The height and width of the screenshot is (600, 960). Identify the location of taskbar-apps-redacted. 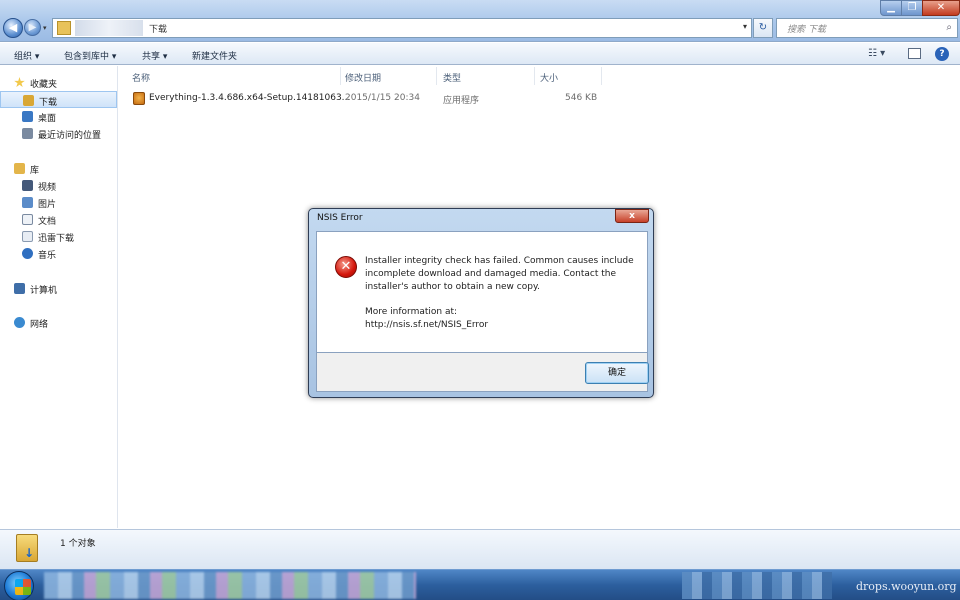
(230, 585).